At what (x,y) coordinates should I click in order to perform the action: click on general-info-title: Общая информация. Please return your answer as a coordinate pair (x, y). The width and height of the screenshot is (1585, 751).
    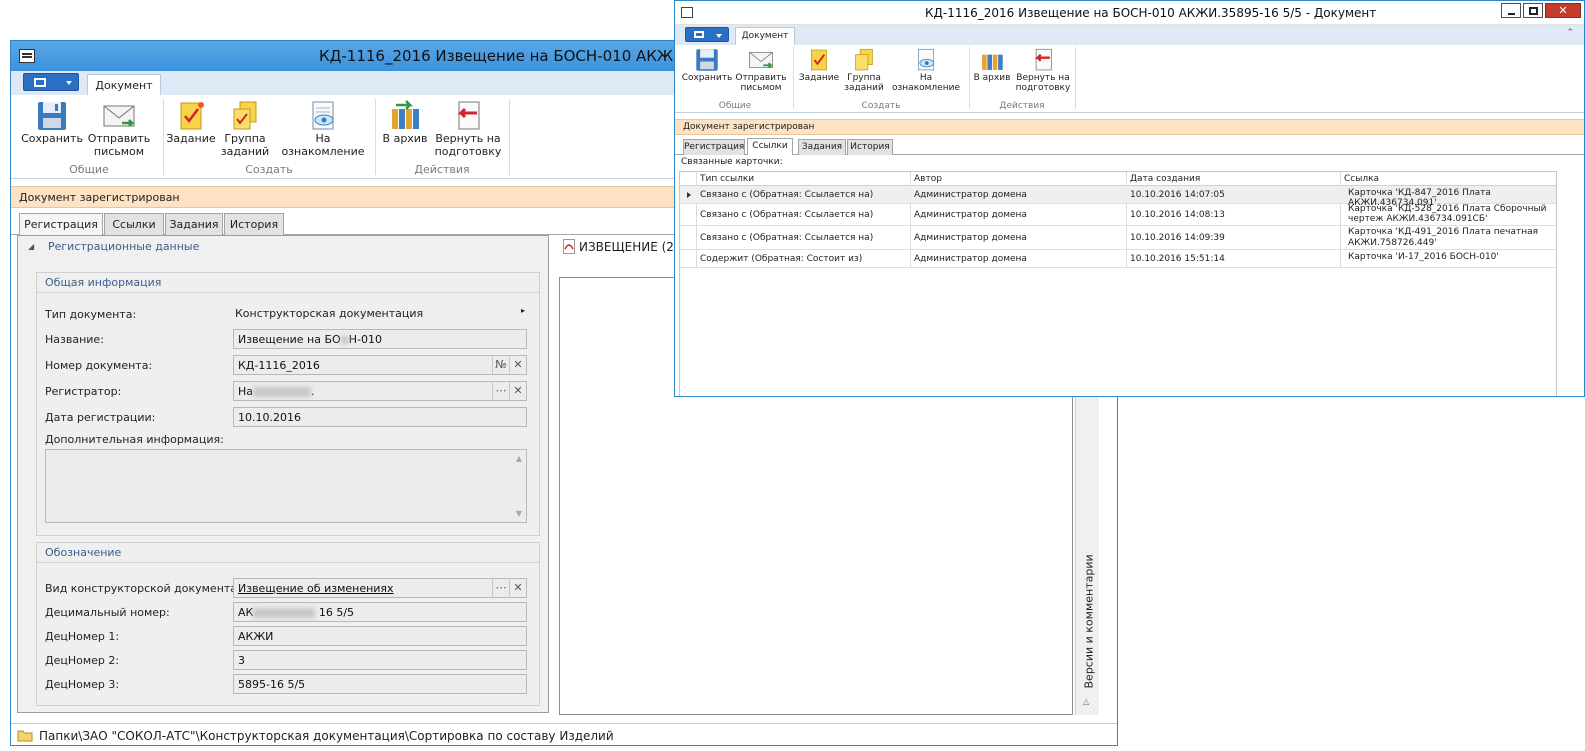
    Looking at the image, I should click on (103, 282).